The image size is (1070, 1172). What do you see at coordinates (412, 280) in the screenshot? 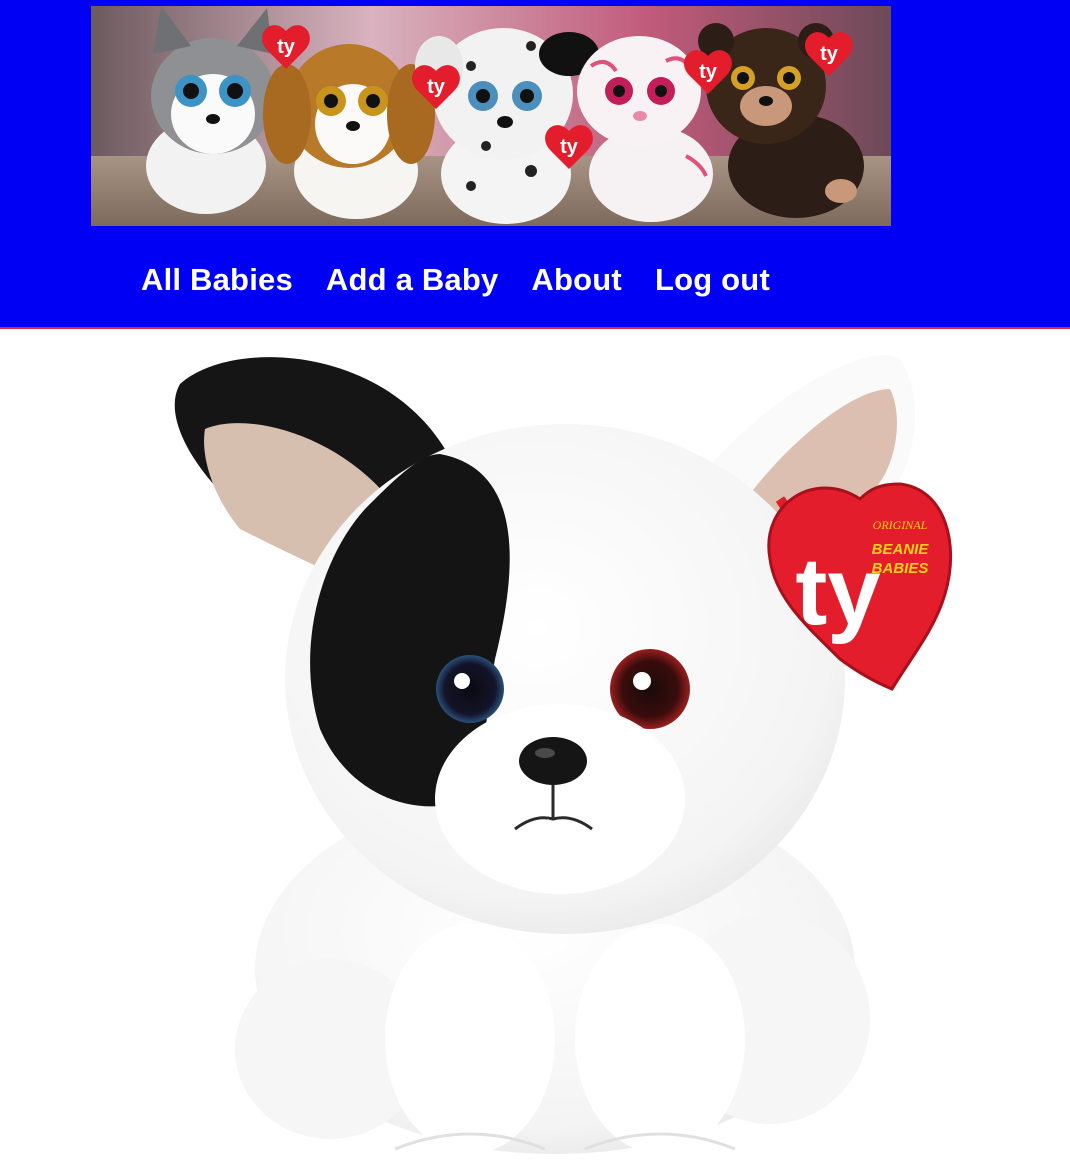
I see `nav-link-add-a-baby: Add a Baby` at bounding box center [412, 280].